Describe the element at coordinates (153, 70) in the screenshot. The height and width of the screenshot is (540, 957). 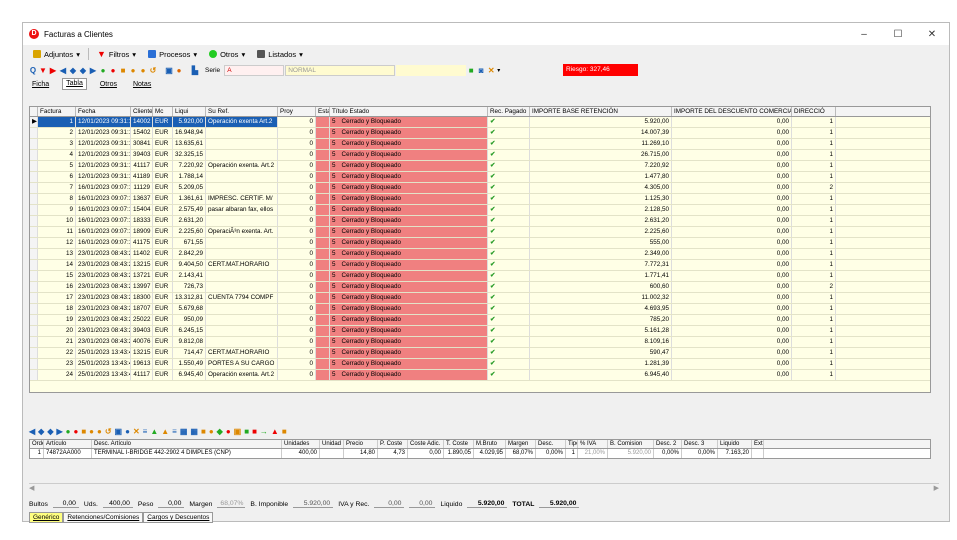
I see `undo-icon: ↺` at that location.